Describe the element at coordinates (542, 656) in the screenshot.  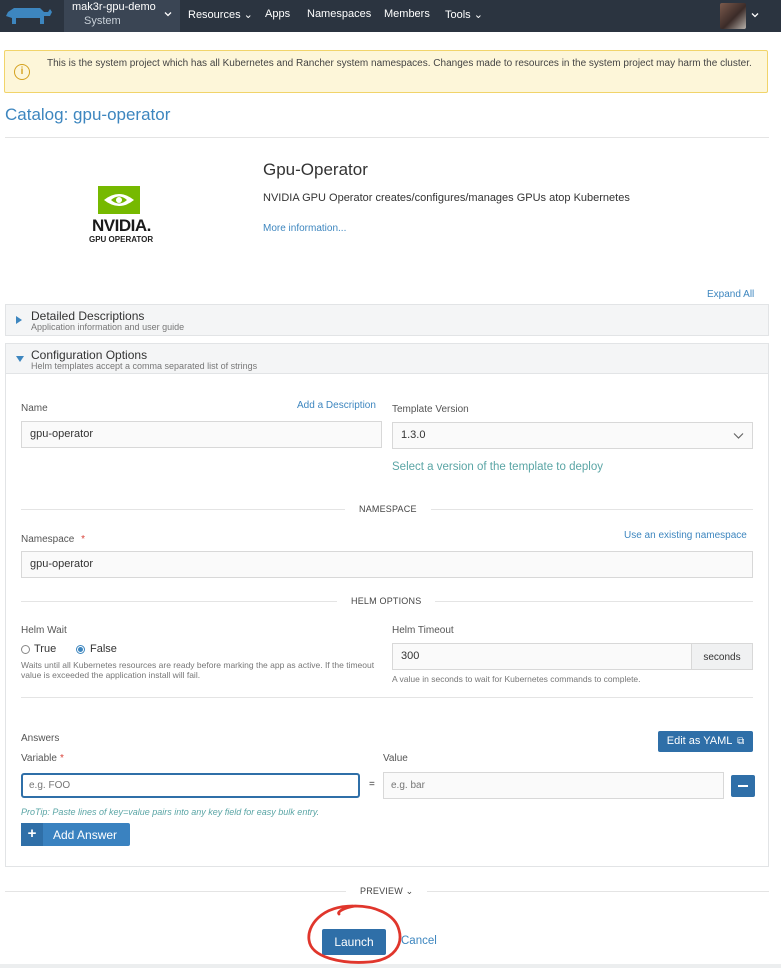
I see `helm-timeout-input: 300` at that location.